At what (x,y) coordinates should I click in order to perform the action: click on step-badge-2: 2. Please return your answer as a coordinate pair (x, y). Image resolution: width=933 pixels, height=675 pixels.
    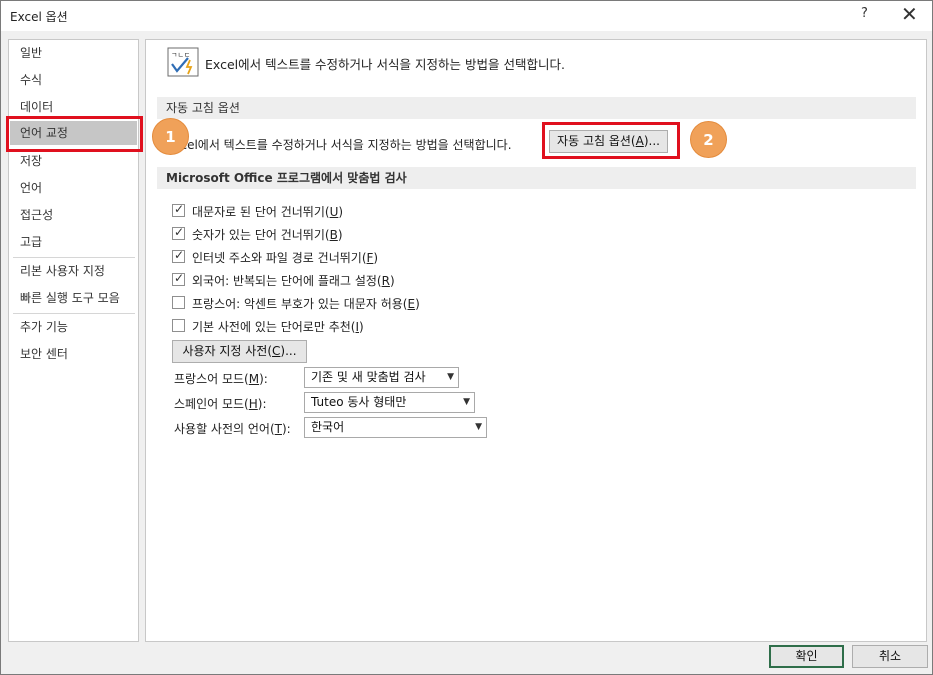
    Looking at the image, I should click on (708, 139).